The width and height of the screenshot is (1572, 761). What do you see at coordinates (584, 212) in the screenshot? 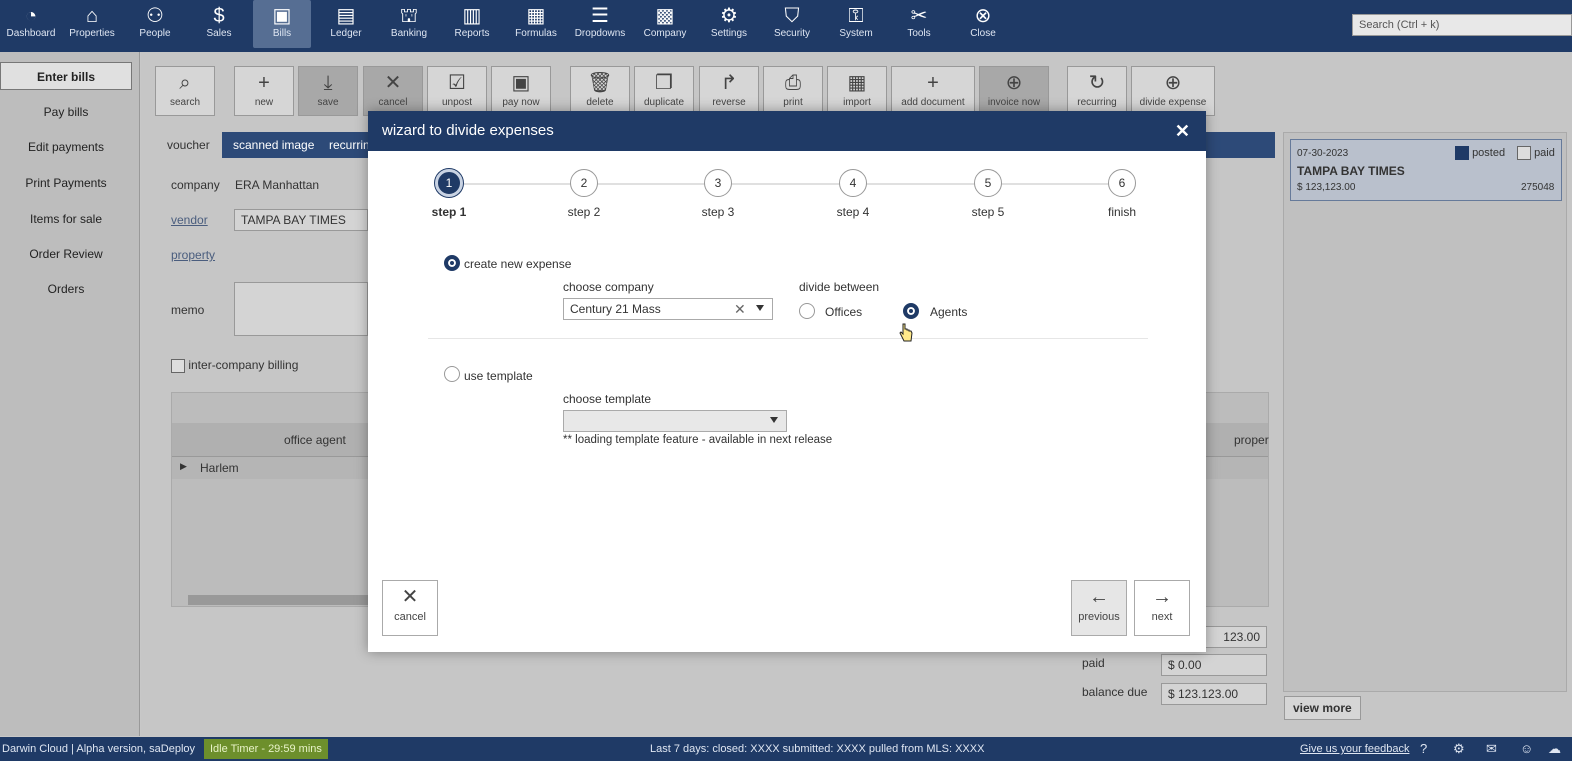
I see `step-label: step 2` at bounding box center [584, 212].